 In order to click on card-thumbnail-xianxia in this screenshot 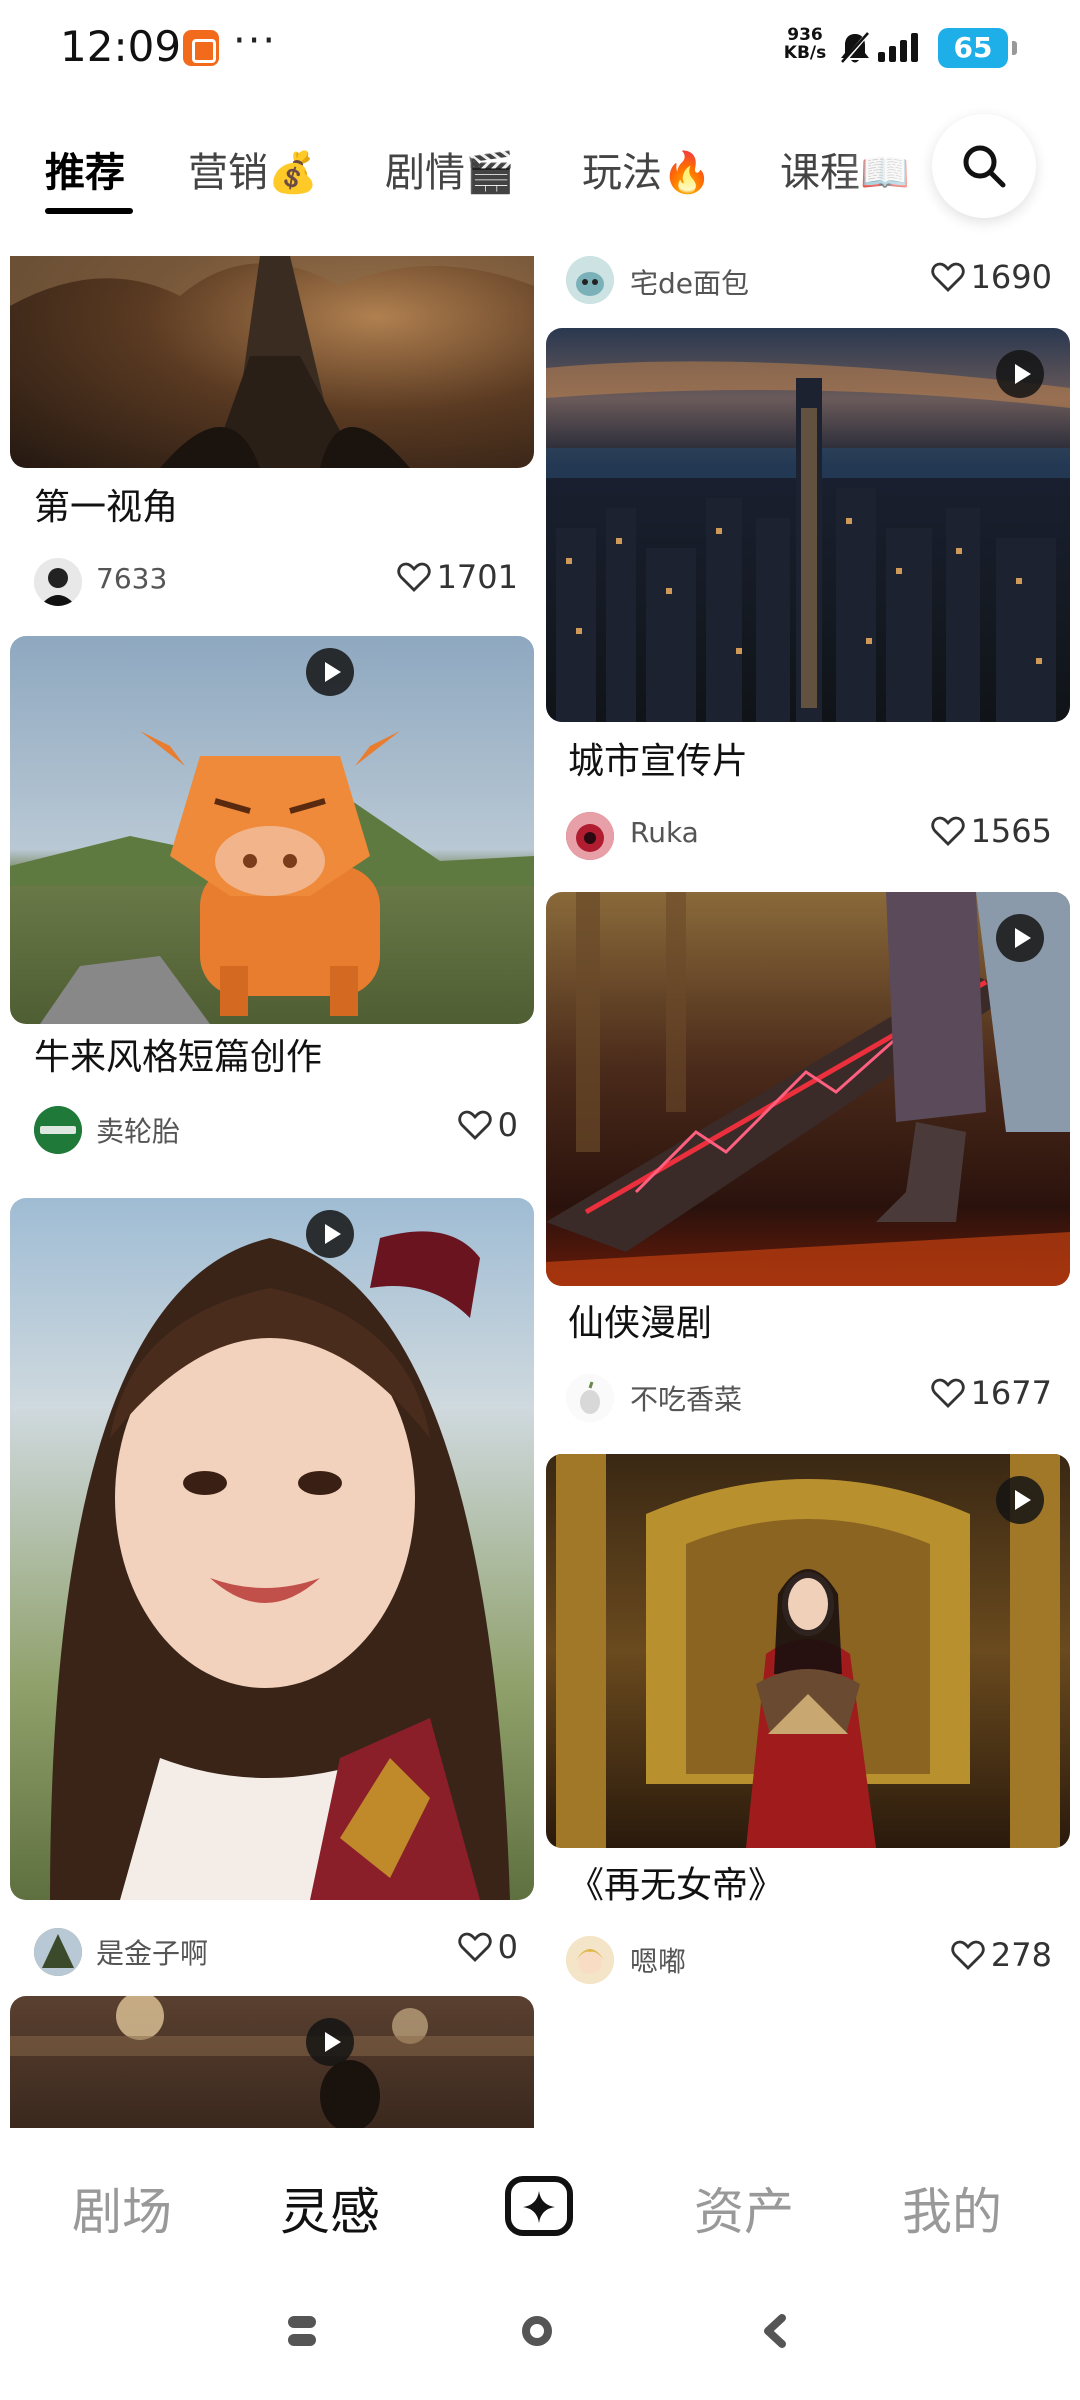, I will do `click(808, 1089)`.